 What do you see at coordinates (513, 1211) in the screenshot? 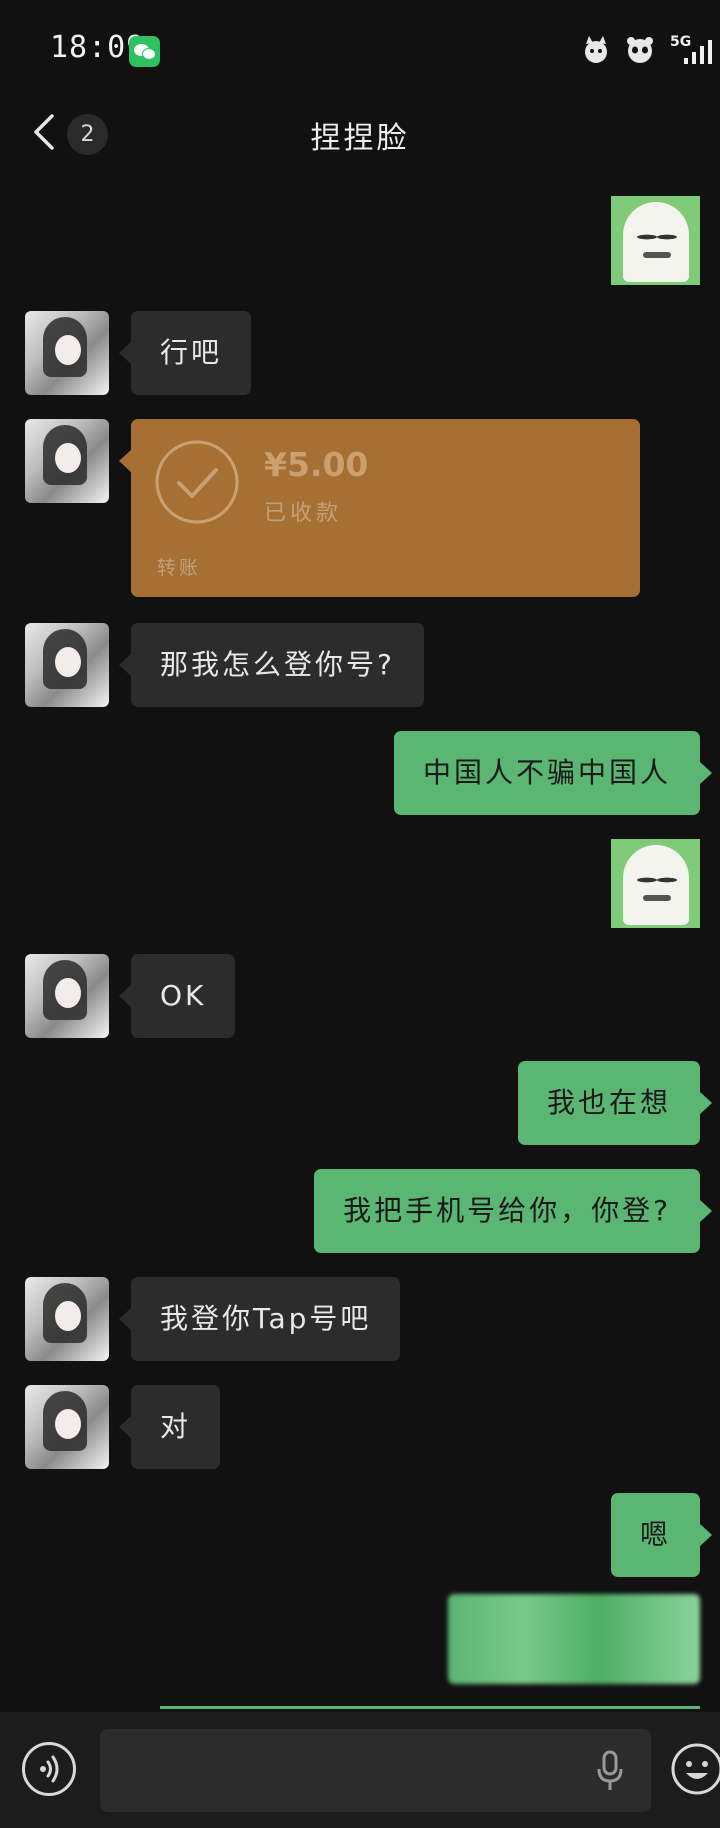
I see `outgoing-message: 我把手机号给你，你登?` at bounding box center [513, 1211].